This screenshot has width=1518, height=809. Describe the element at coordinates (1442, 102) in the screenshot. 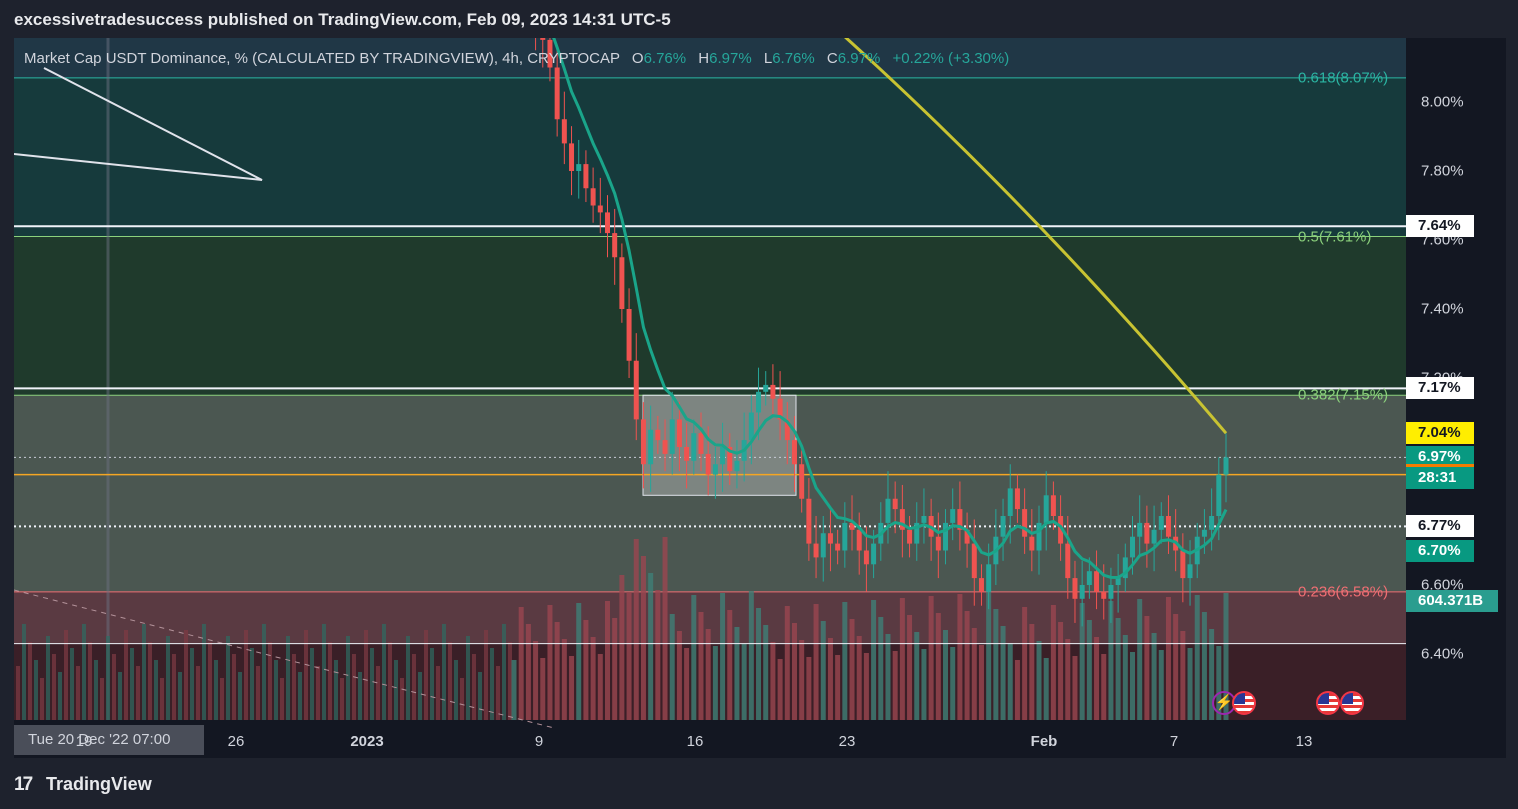

I see `y-tick-label: 8.00%` at that location.